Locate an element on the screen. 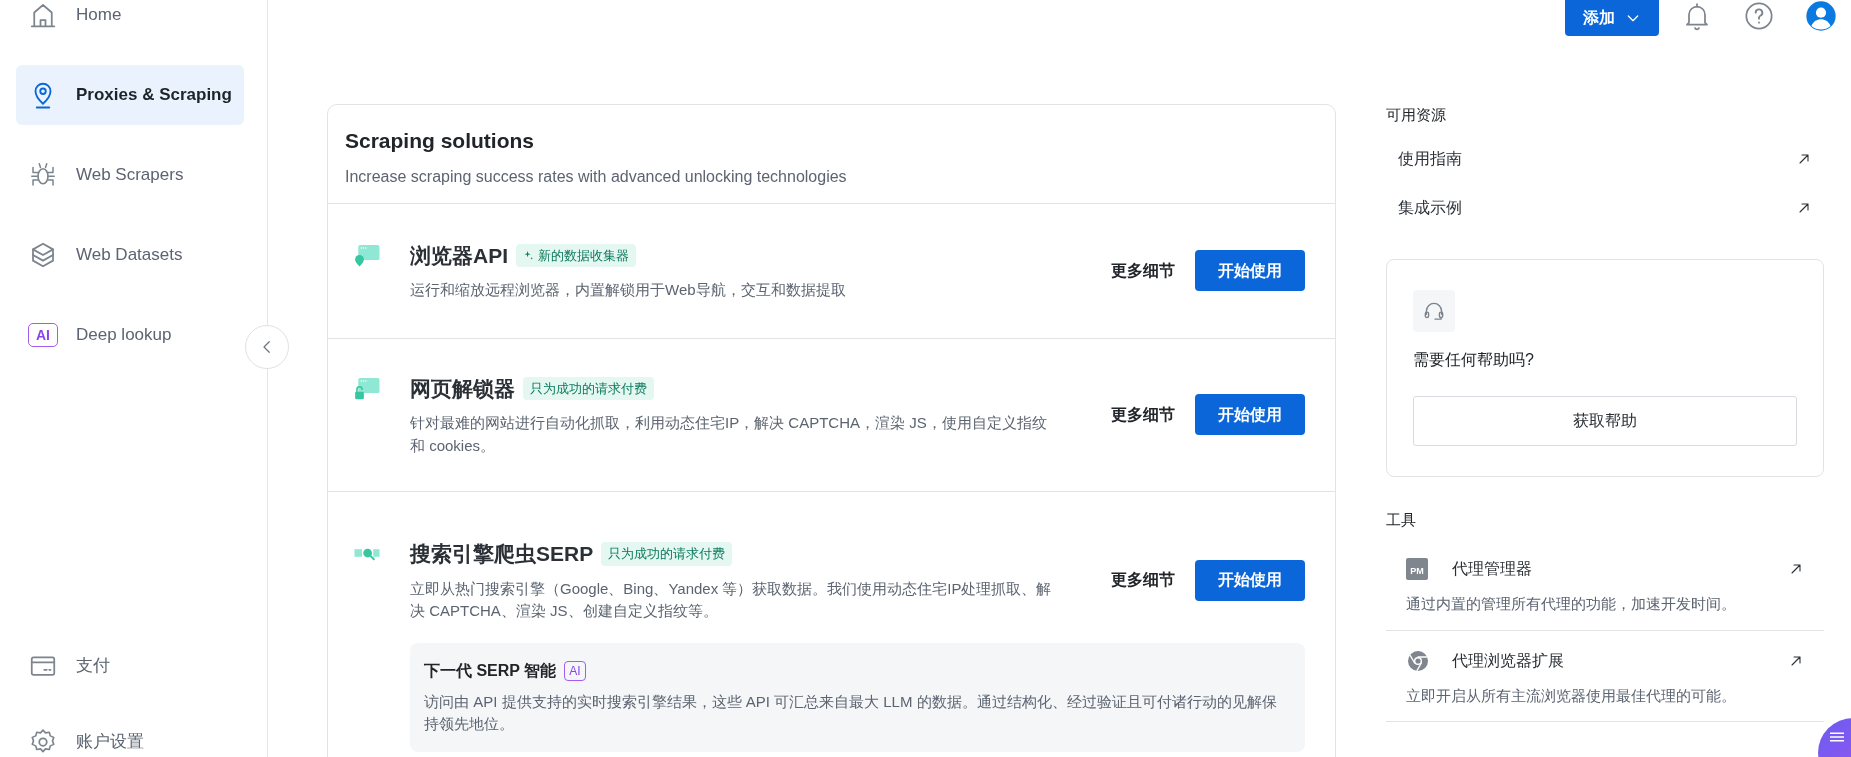  sidebar-item: 支付 is located at coordinates (130, 666).